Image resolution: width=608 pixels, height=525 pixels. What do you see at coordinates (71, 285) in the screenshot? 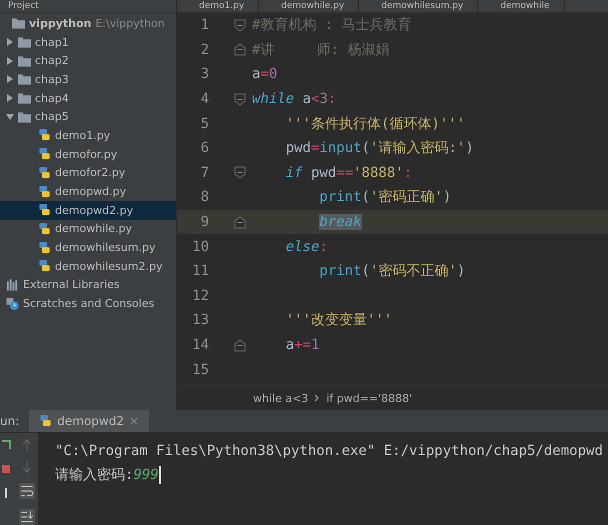
I see `tree-item: External Libraries` at bounding box center [71, 285].